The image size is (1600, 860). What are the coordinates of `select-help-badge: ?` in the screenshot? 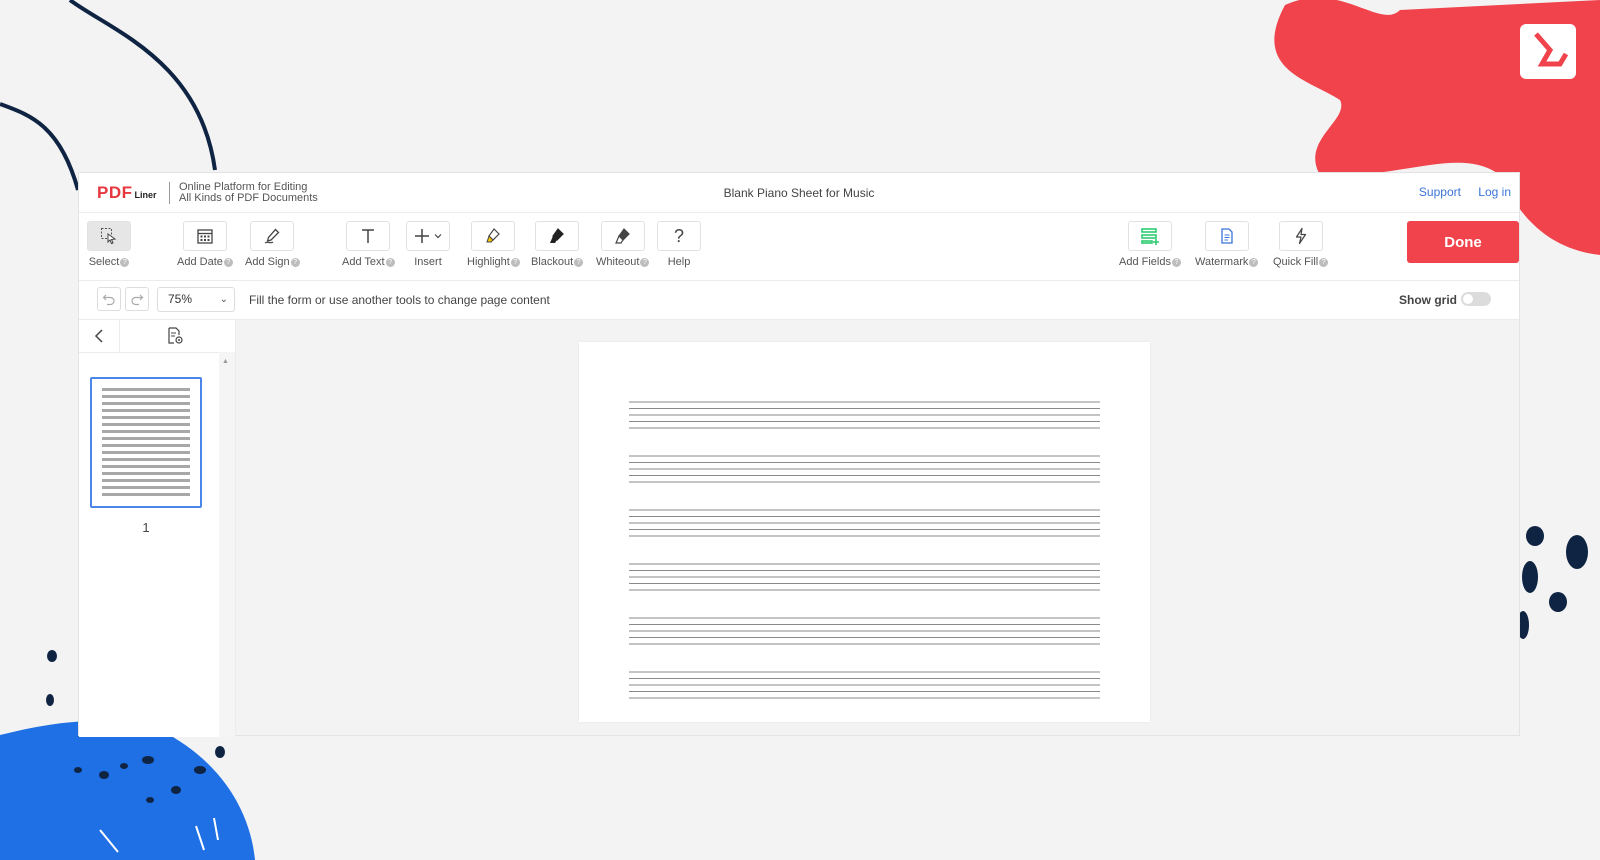 It's located at (125, 262).